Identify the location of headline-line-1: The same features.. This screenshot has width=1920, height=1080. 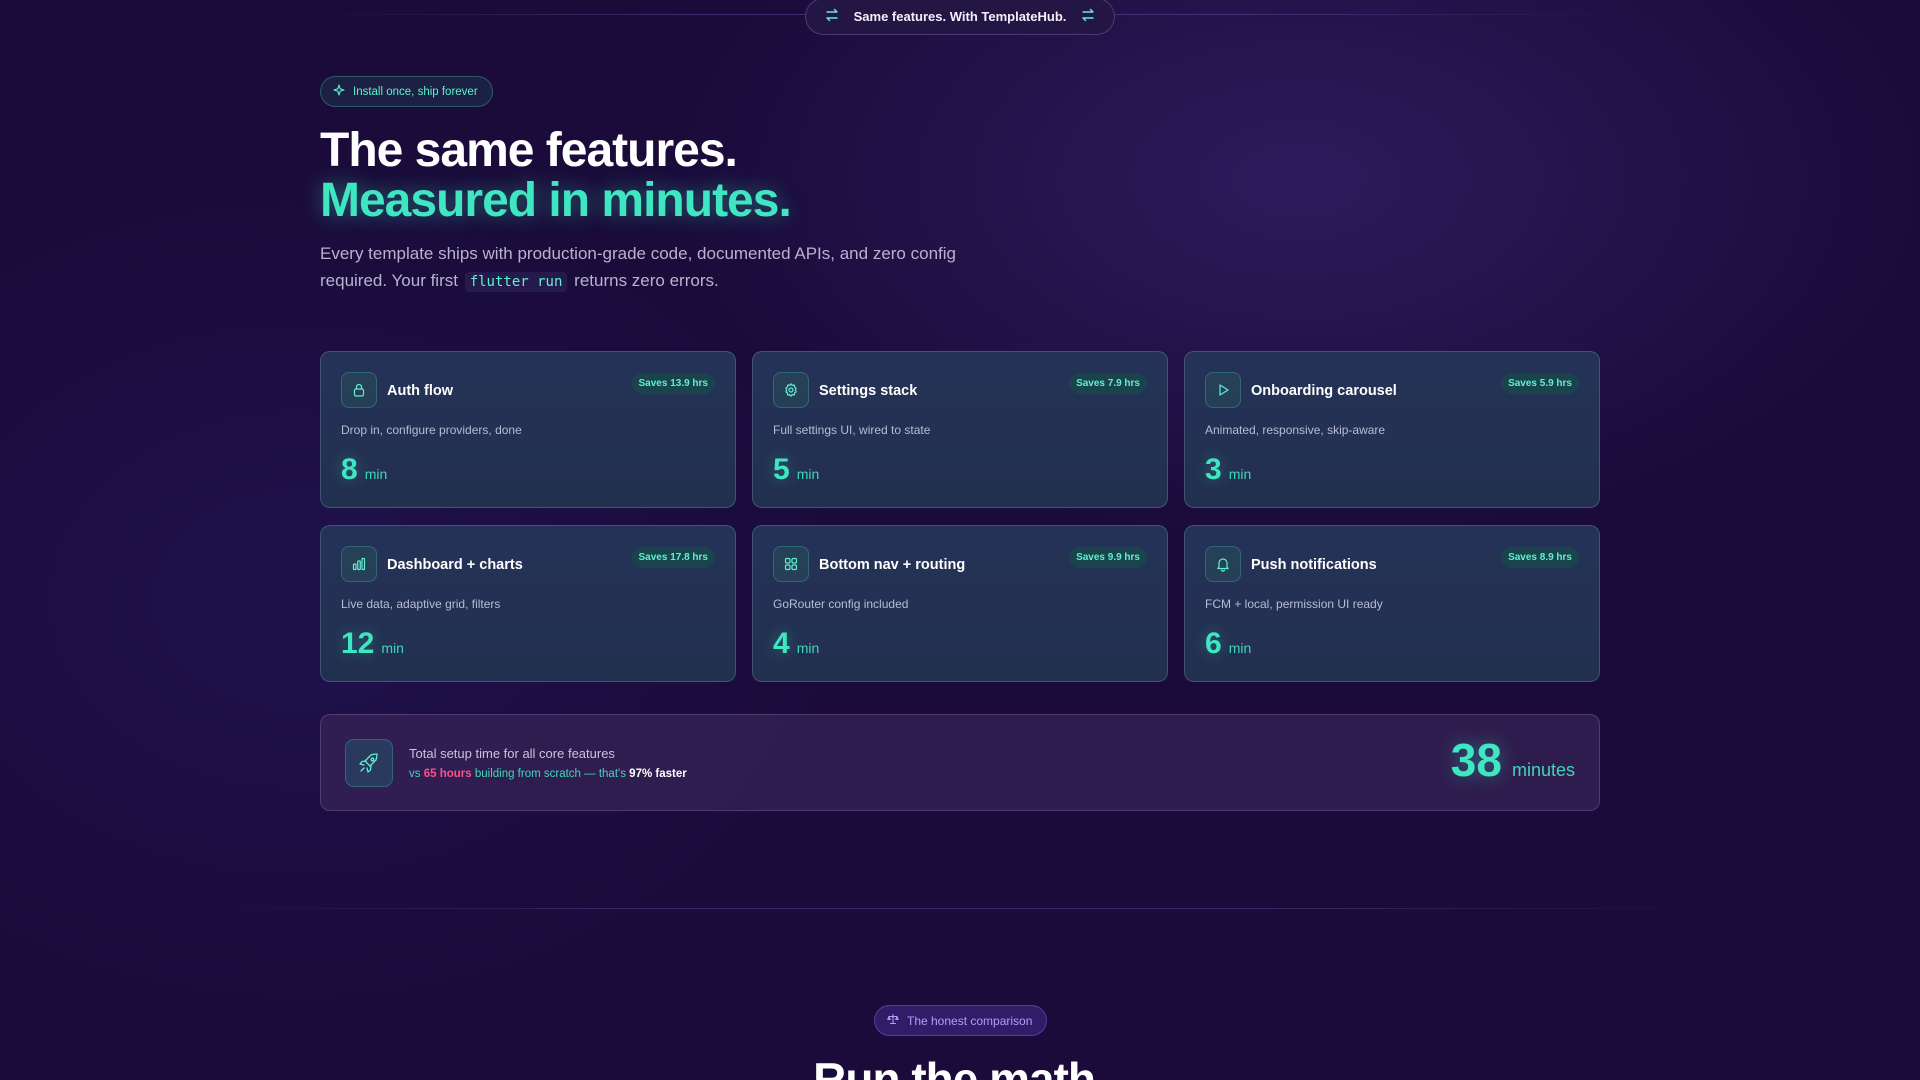
(529, 150).